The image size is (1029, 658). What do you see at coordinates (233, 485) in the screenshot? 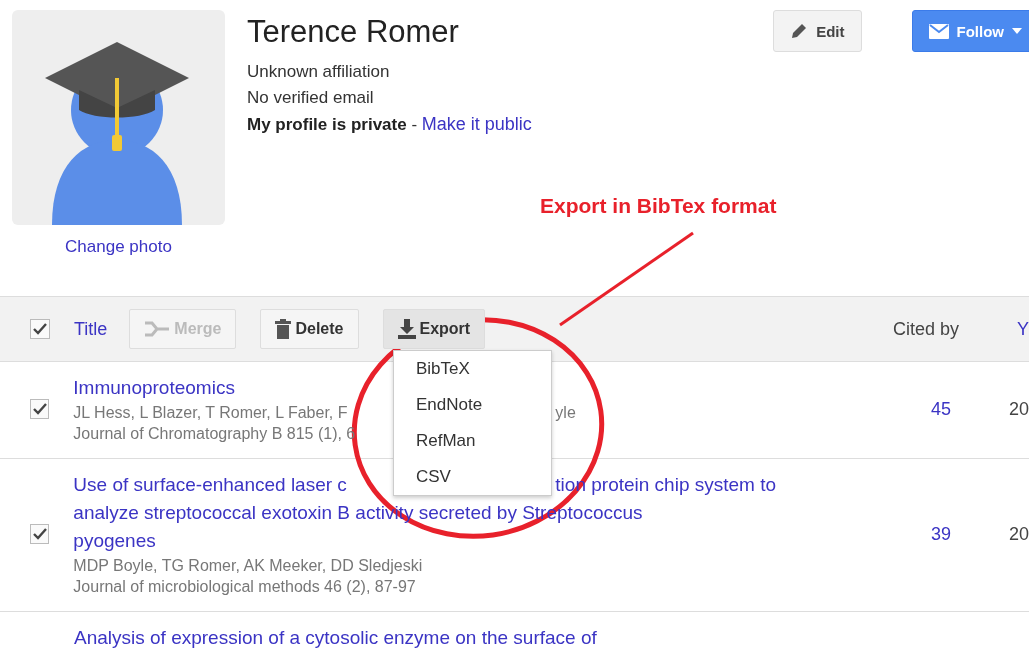
I see `article-title-link: Use of surface-enhanced laser c` at bounding box center [233, 485].